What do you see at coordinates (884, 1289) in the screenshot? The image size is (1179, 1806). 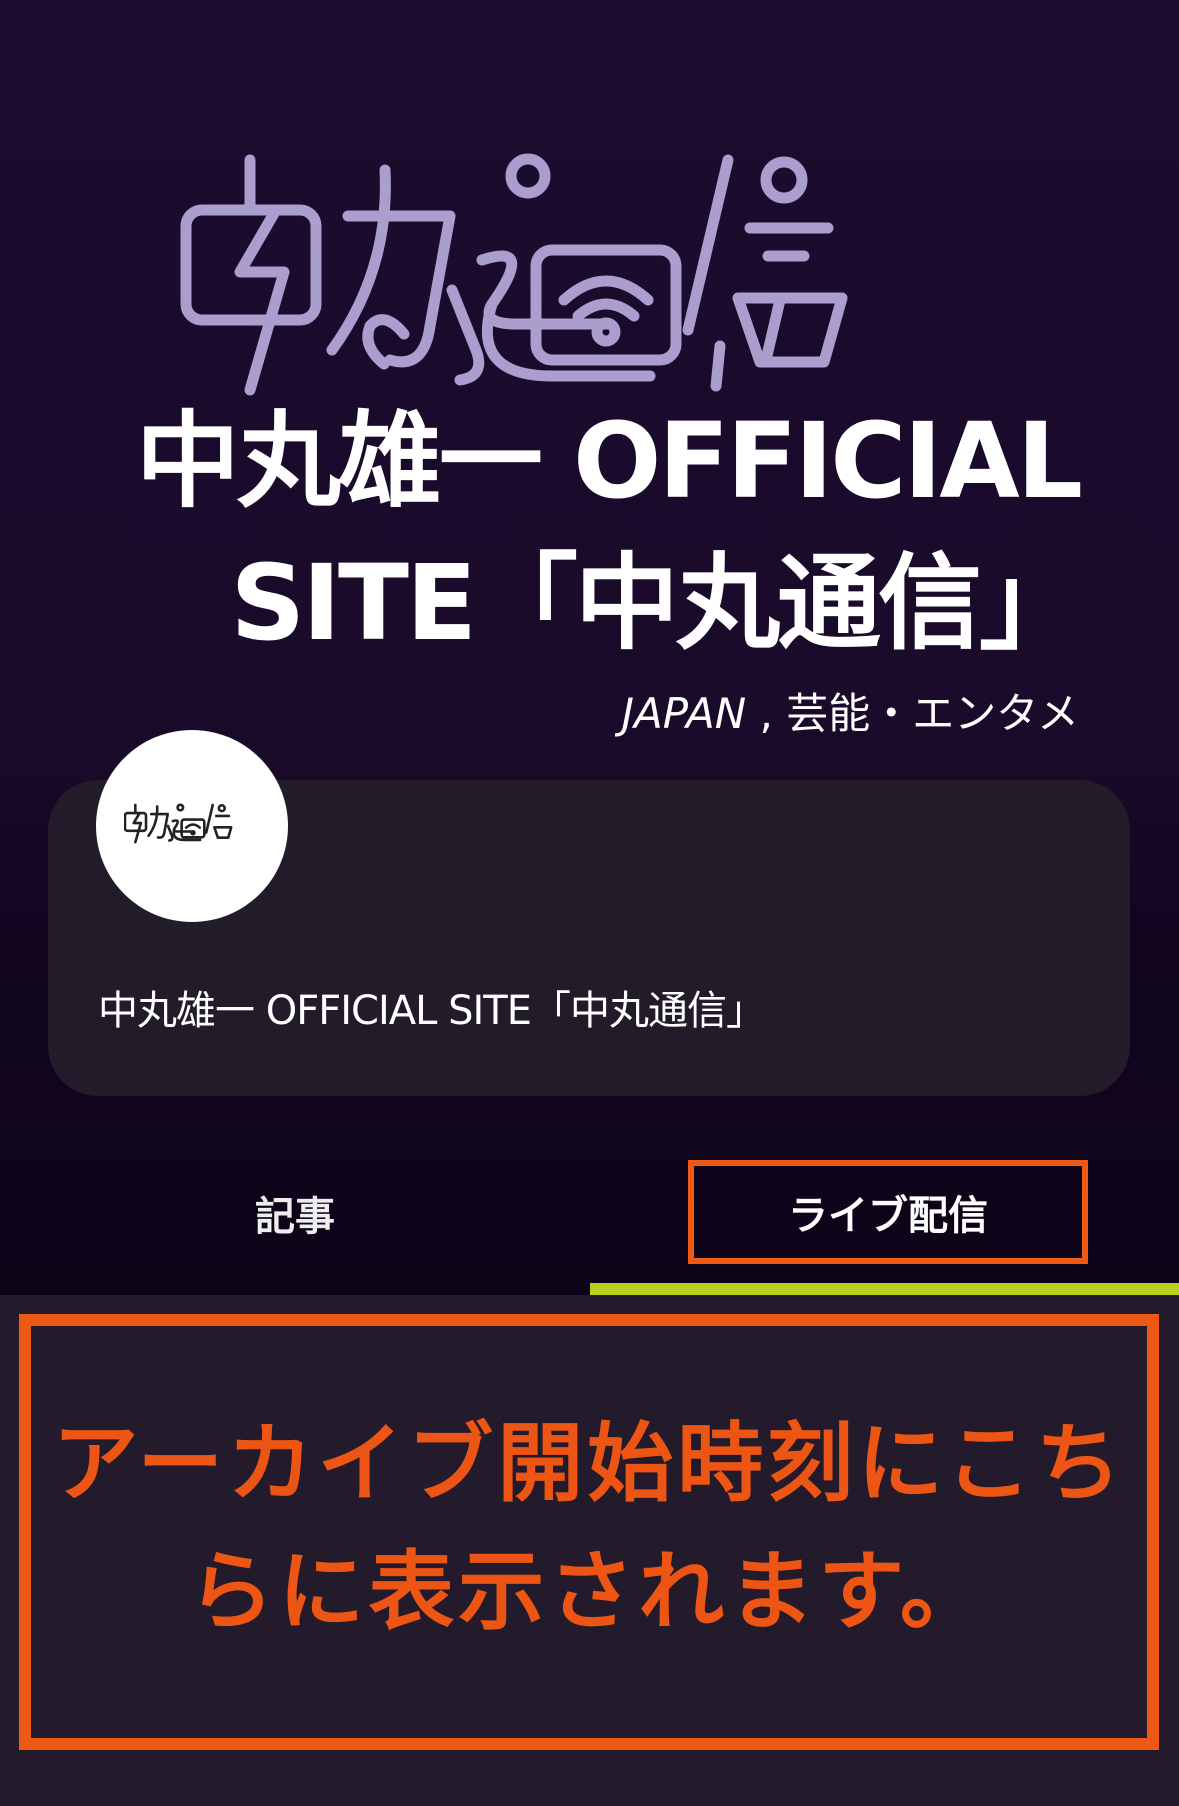 I see `tab-active-indicator` at bounding box center [884, 1289].